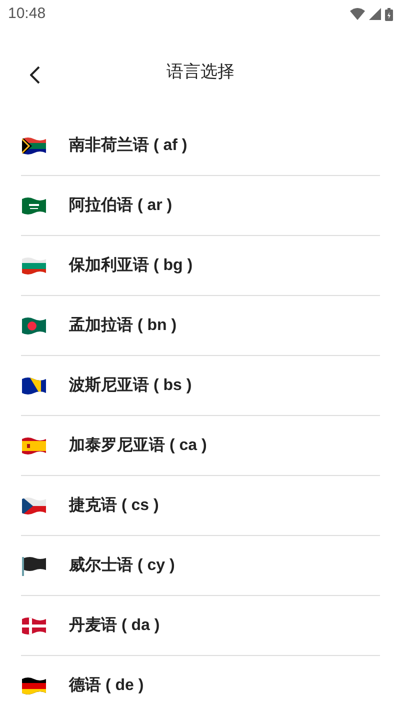 The height and width of the screenshot is (713, 401). I want to click on language-name: 德语 ( de ), so click(106, 686).